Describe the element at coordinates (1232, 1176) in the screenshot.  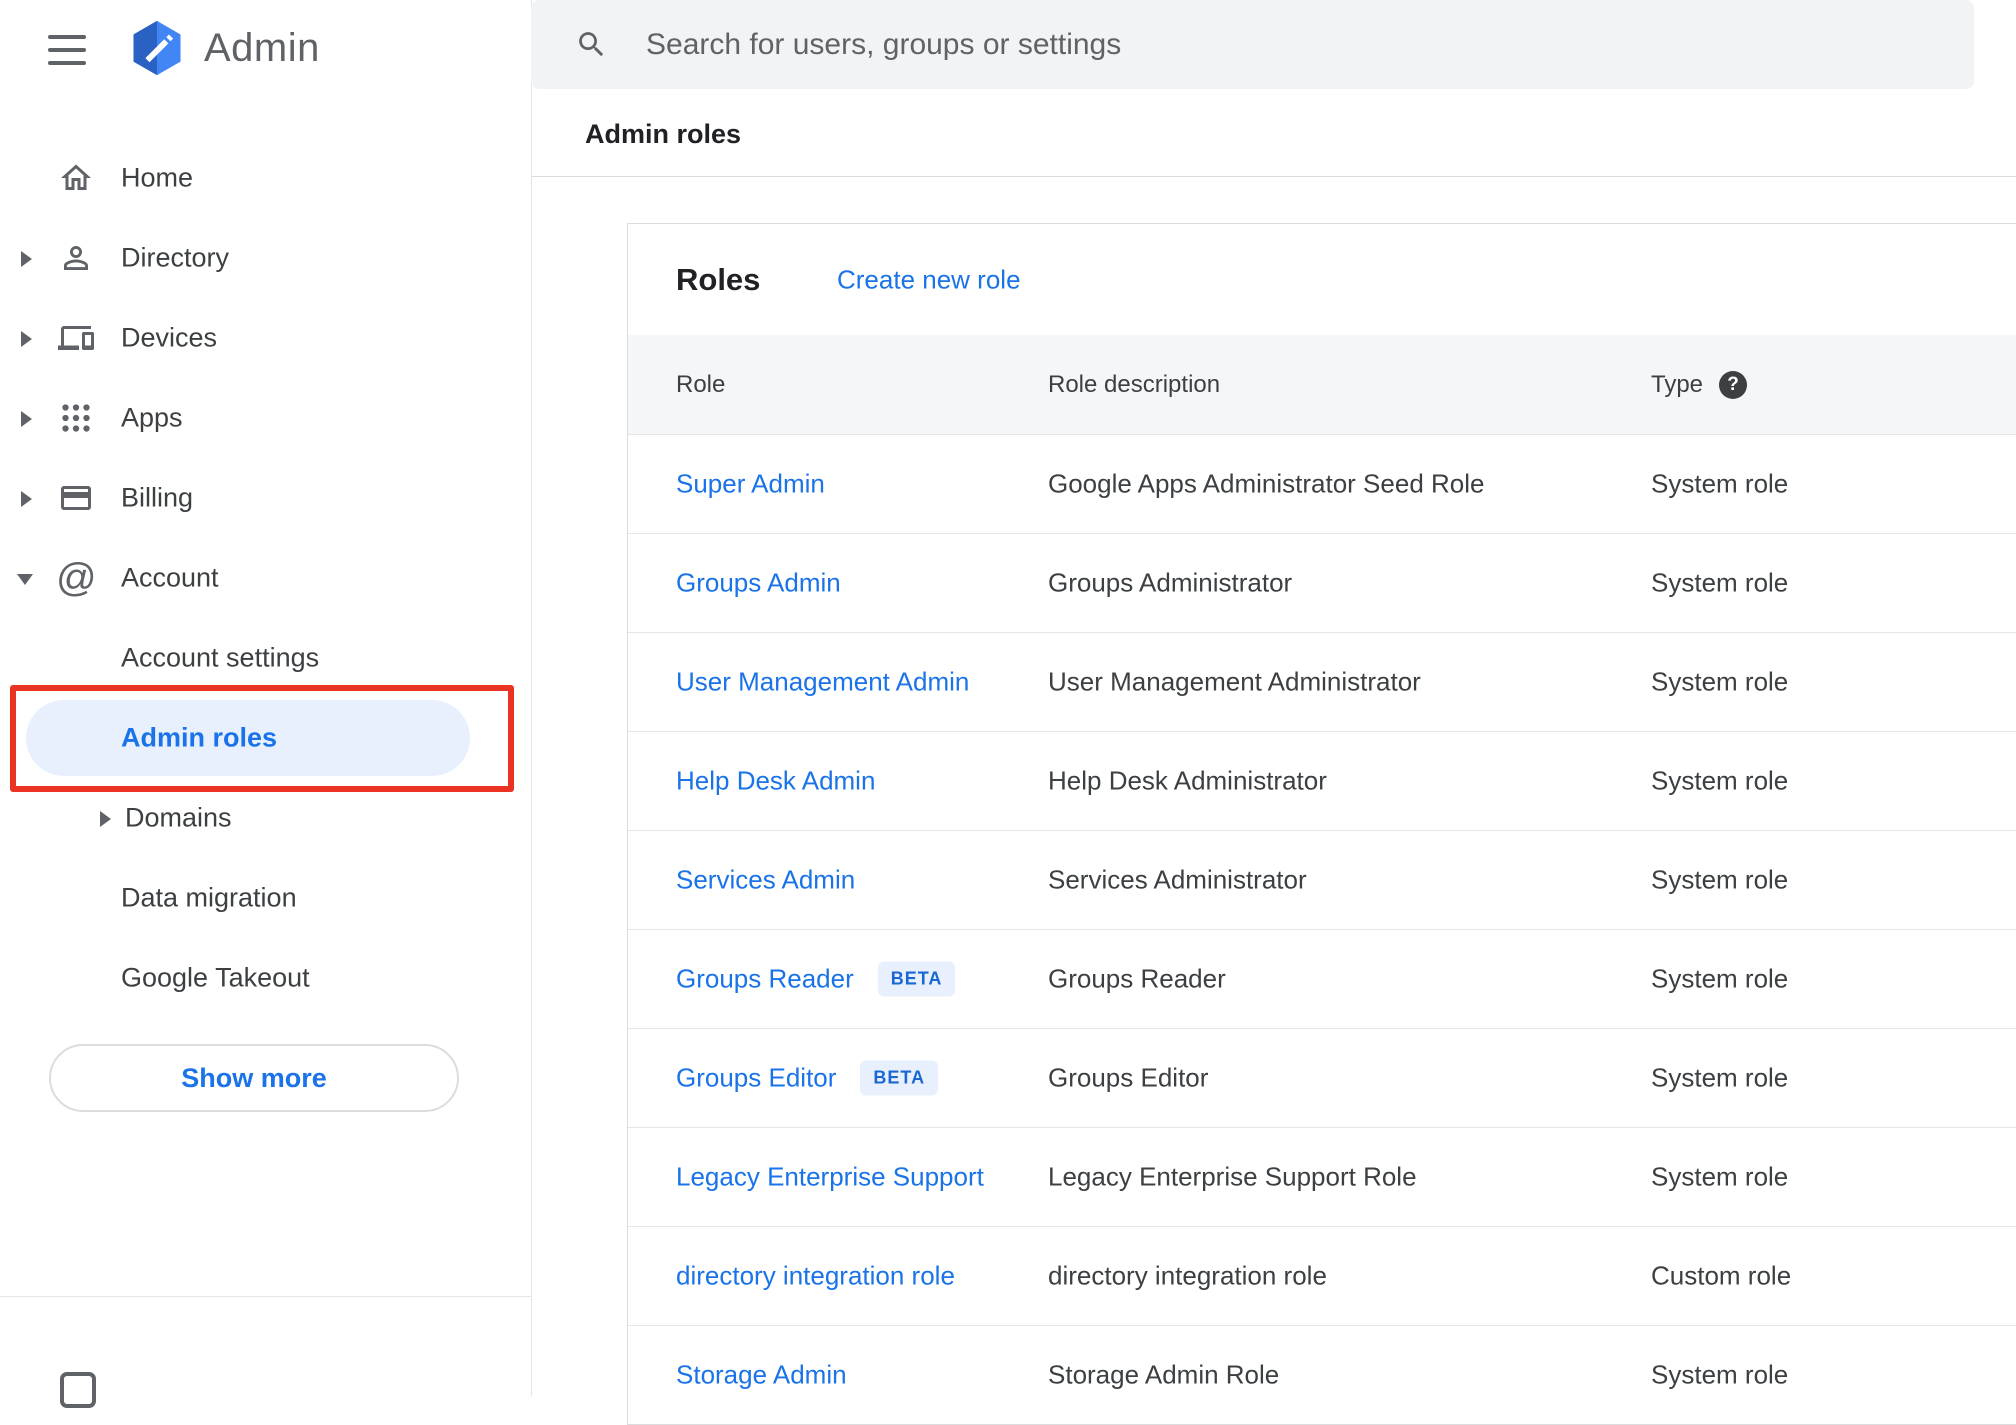
I see `role-description: Legacy Enterprise Support Role` at that location.